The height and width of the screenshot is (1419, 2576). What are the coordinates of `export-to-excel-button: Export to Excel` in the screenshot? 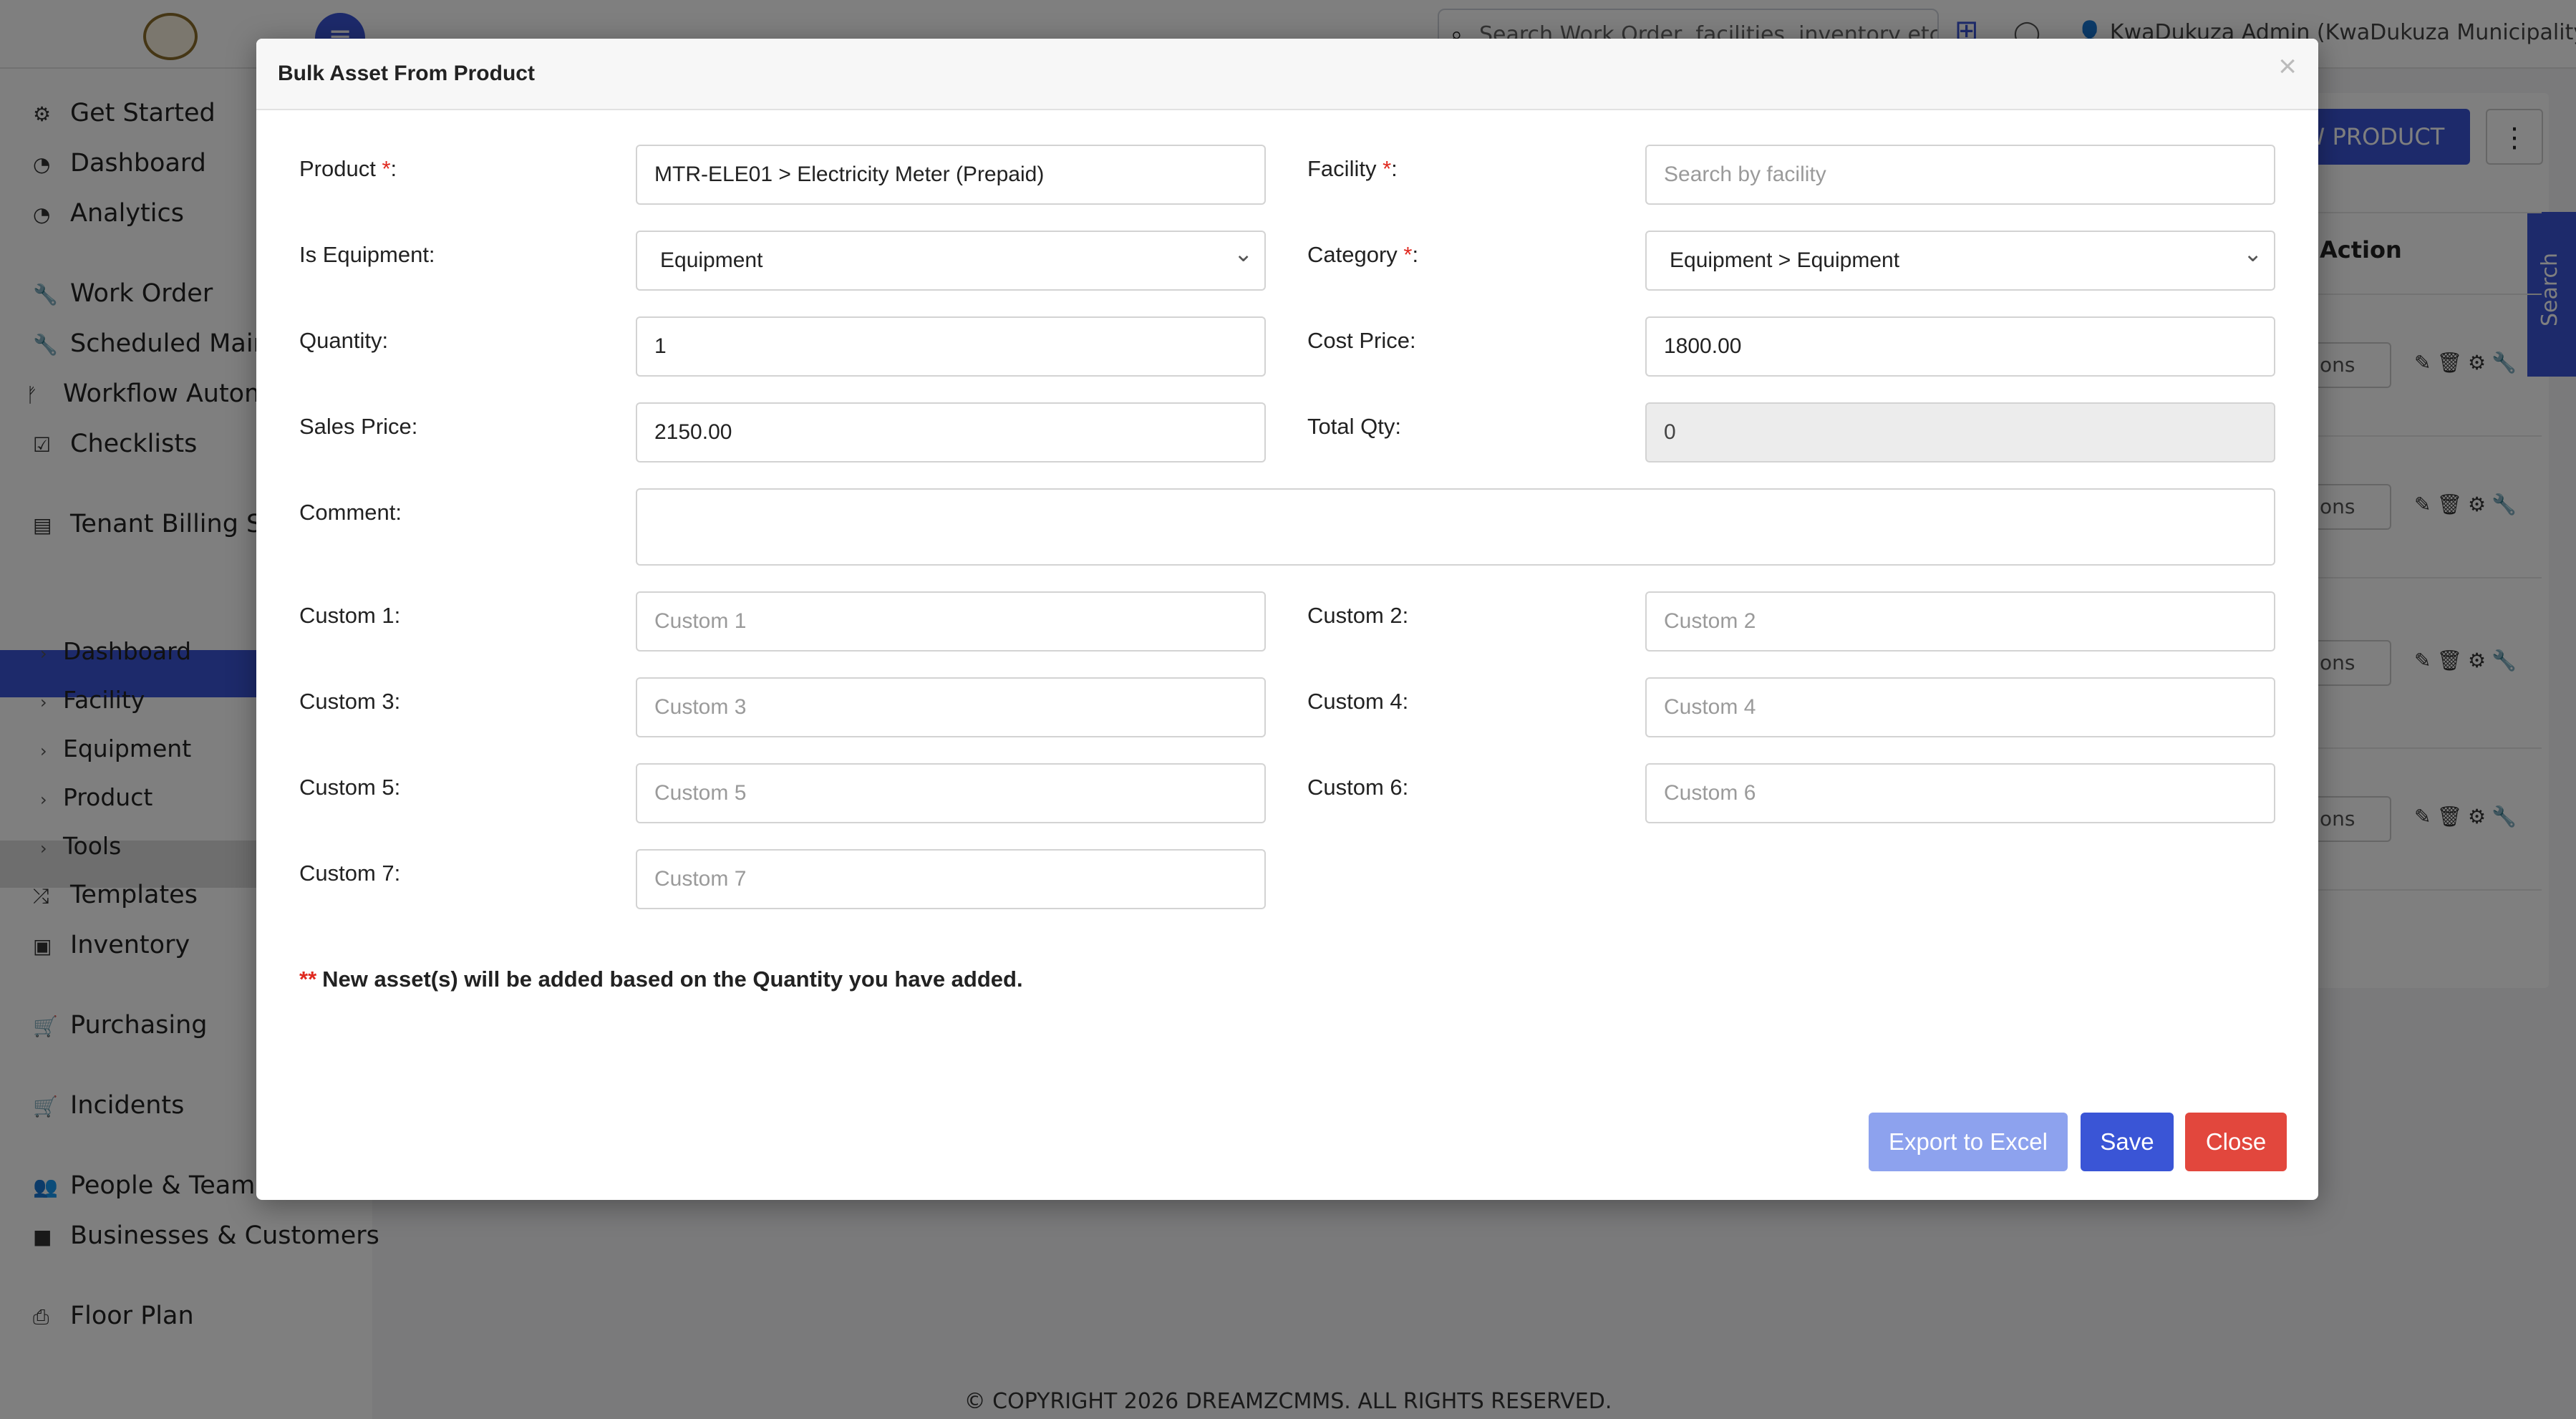 It's located at (1969, 1142).